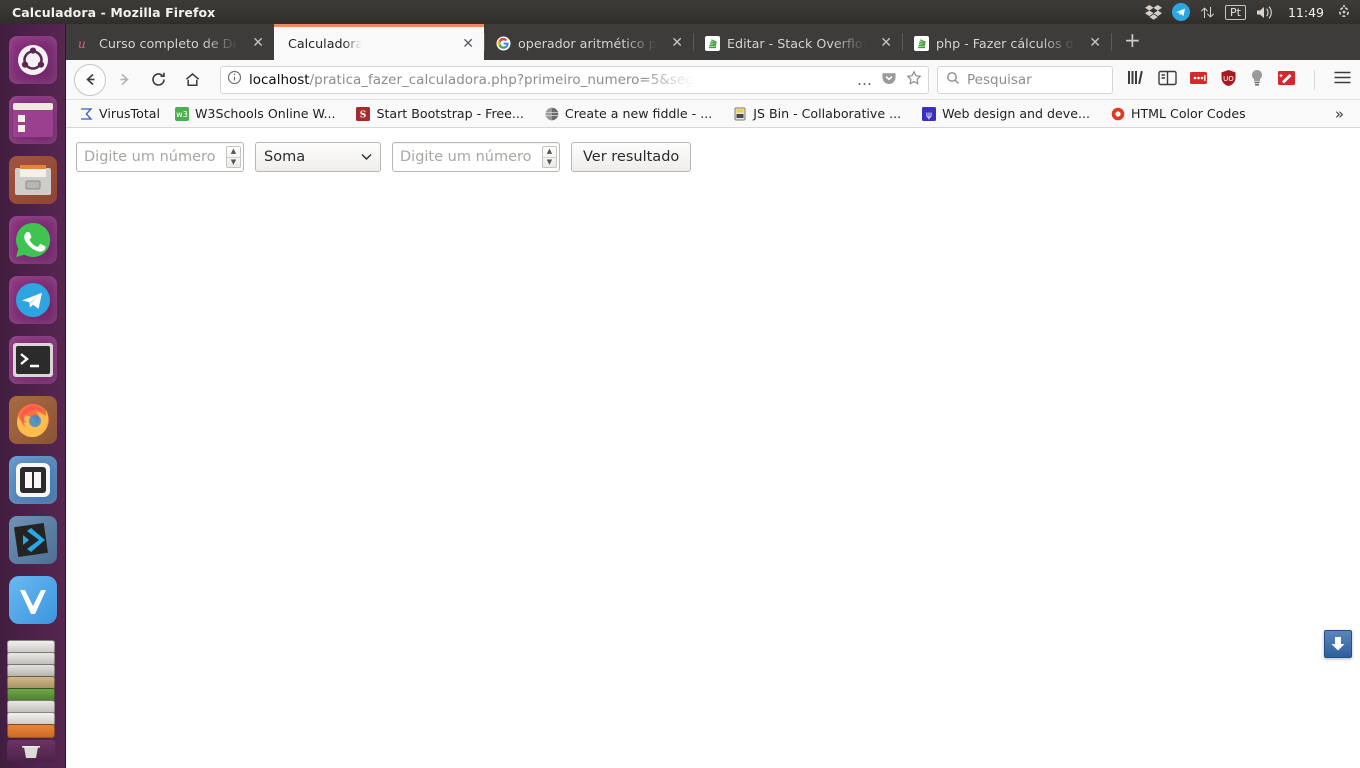 The height and width of the screenshot is (768, 1360). What do you see at coordinates (1207, 12) in the screenshot?
I see `network-icon` at bounding box center [1207, 12].